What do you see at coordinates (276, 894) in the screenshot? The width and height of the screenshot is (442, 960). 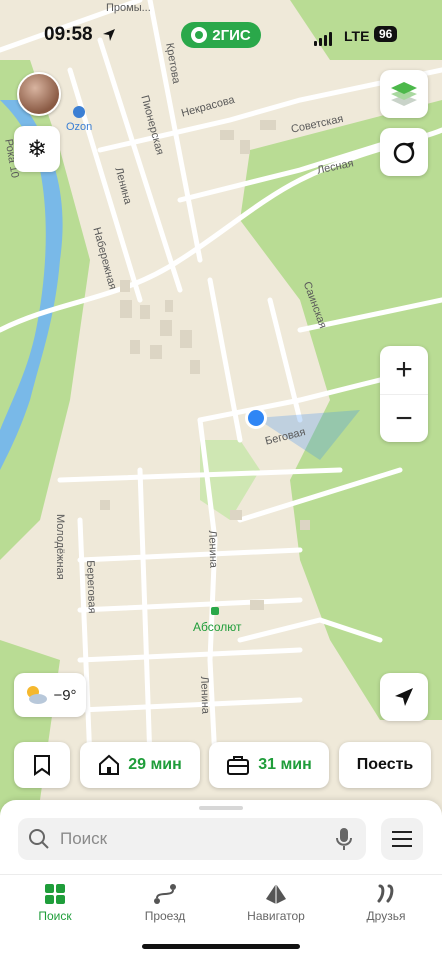 I see `navigator-icon` at bounding box center [276, 894].